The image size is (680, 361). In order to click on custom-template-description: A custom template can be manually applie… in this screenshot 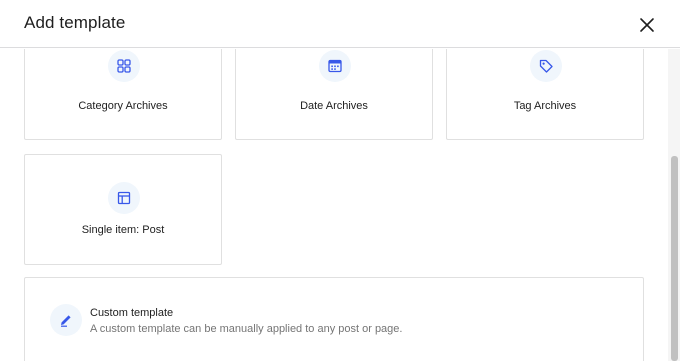, I will do `click(246, 329)`.